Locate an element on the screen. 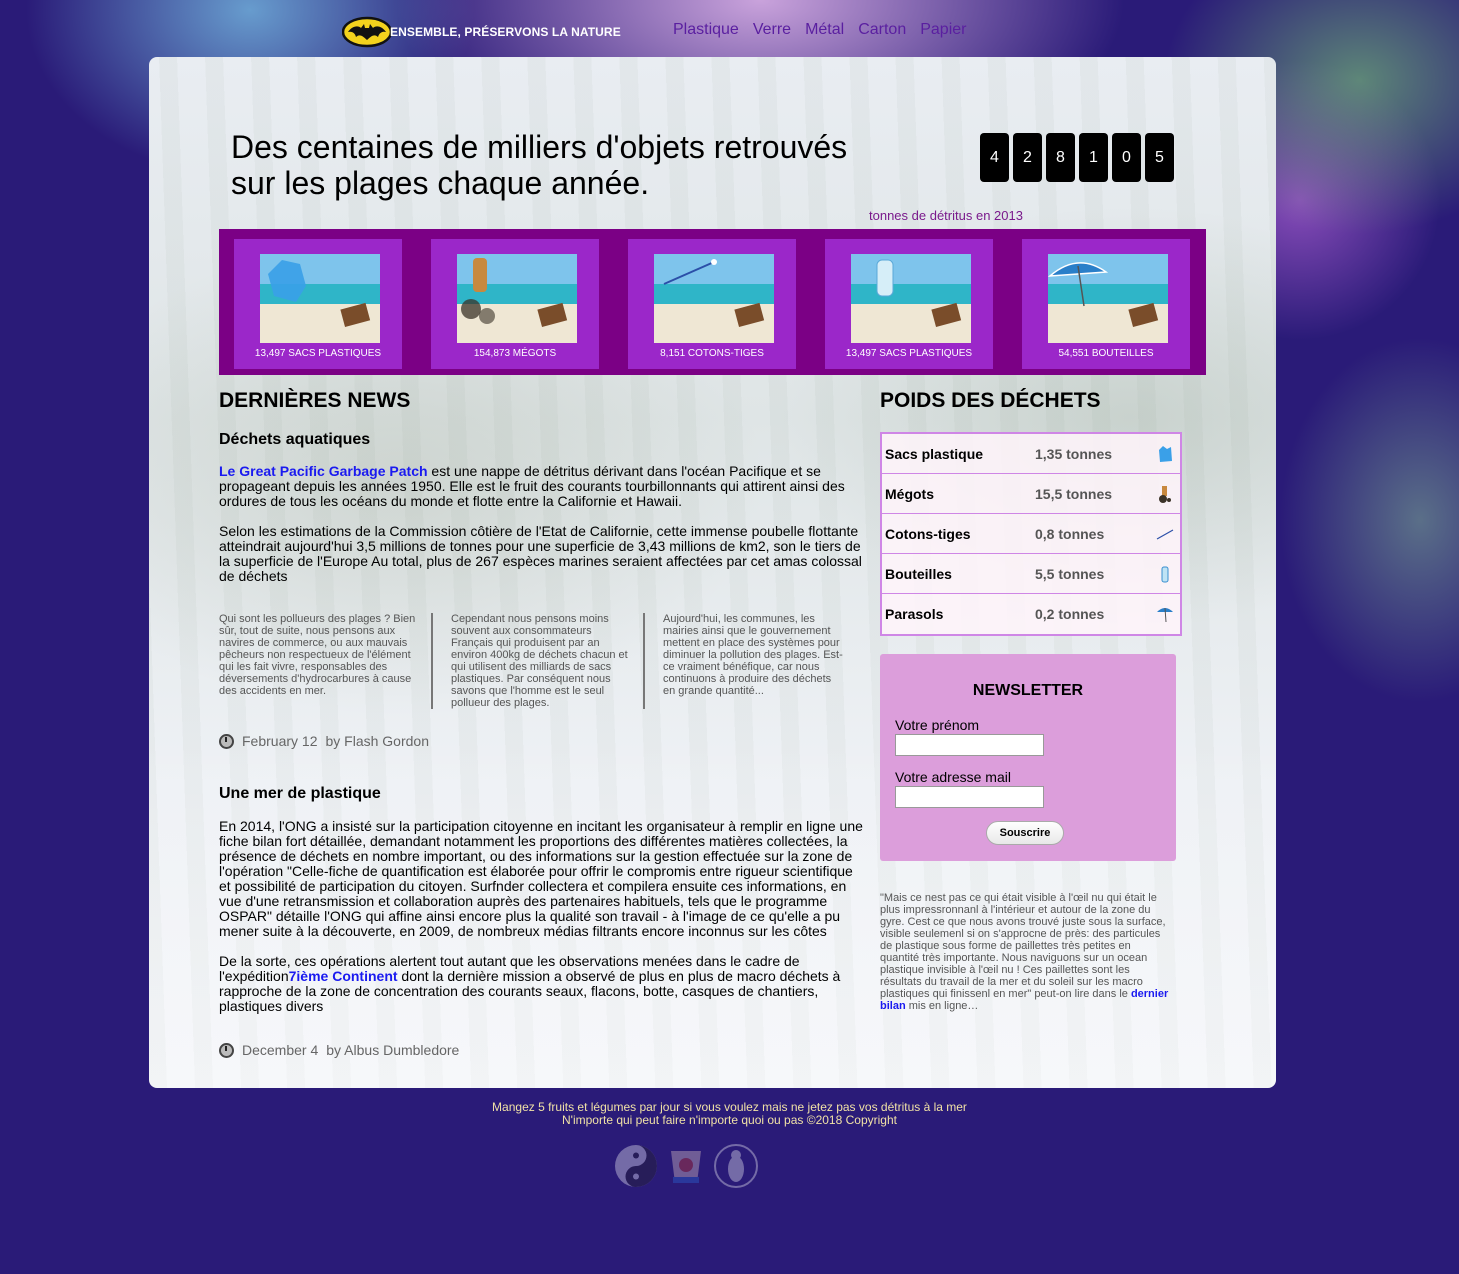  article-date: February 12 is located at coordinates (280, 741).